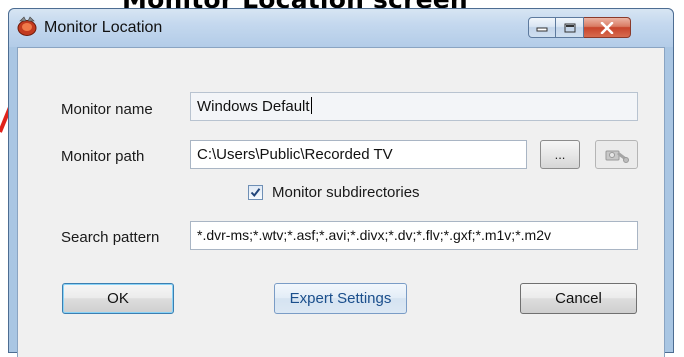 The height and width of the screenshot is (357, 684). What do you see at coordinates (295, 154) in the screenshot?
I see `monitor-path-value: C:\Users\Public\Recorded TV` at bounding box center [295, 154].